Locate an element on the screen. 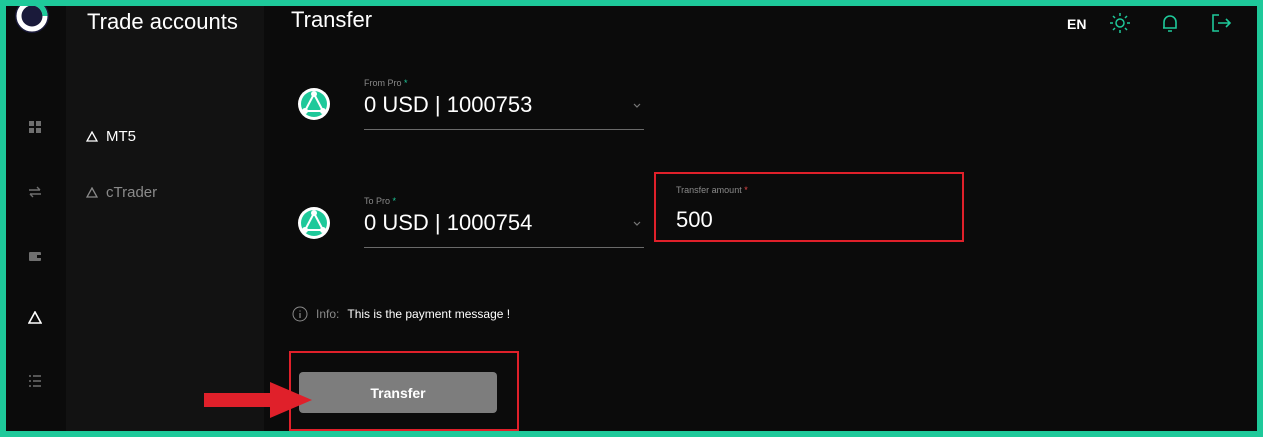 This screenshot has height=437, width=1263. sun-icon is located at coordinates (1120, 23).